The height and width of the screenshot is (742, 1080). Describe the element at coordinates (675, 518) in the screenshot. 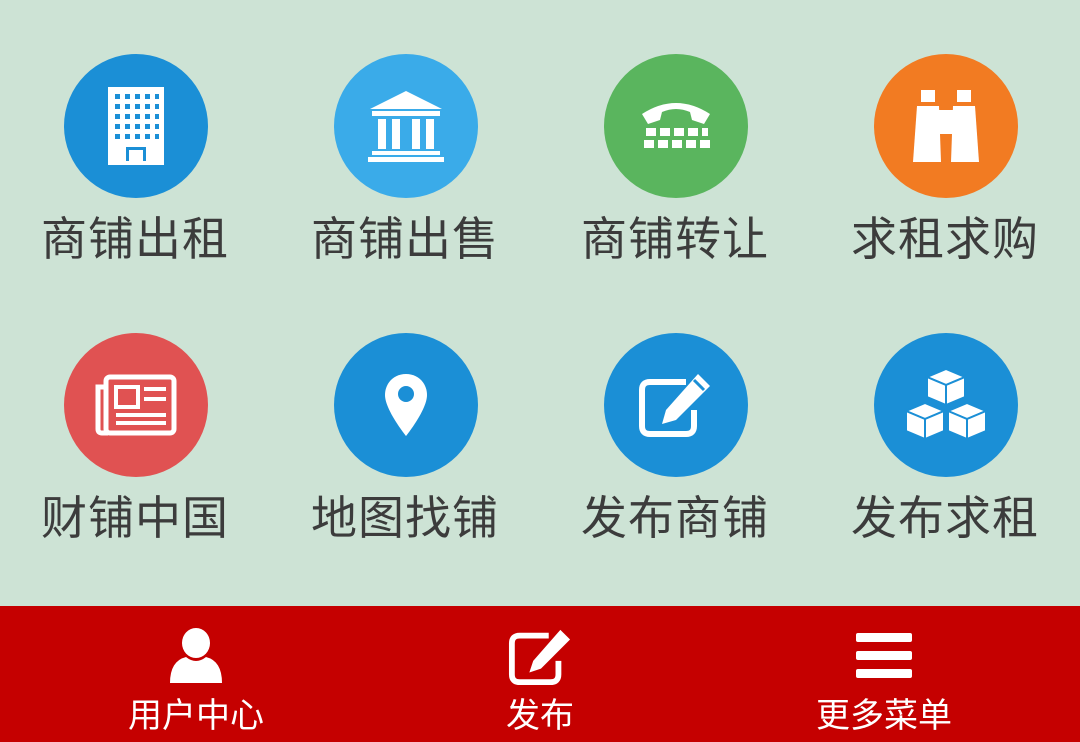

I see `menu-item-label: 发布商铺` at that location.